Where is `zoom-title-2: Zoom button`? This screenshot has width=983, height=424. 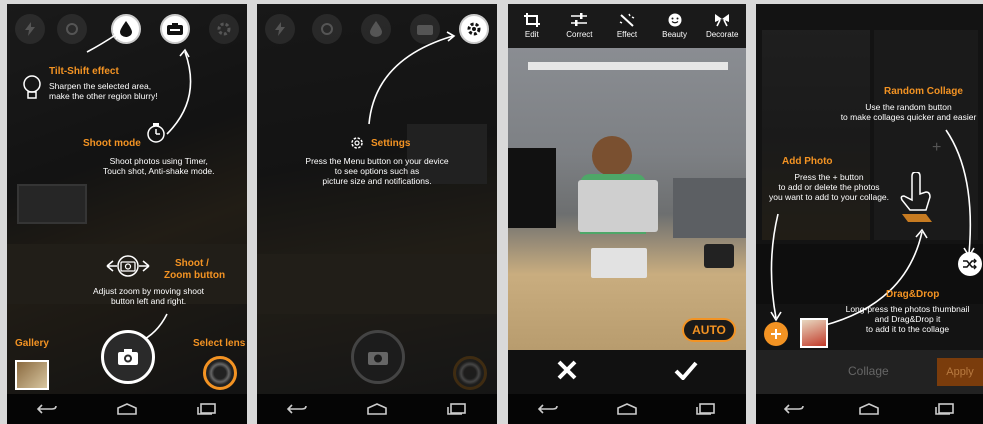 zoom-title-2: Zoom button is located at coordinates (195, 275).